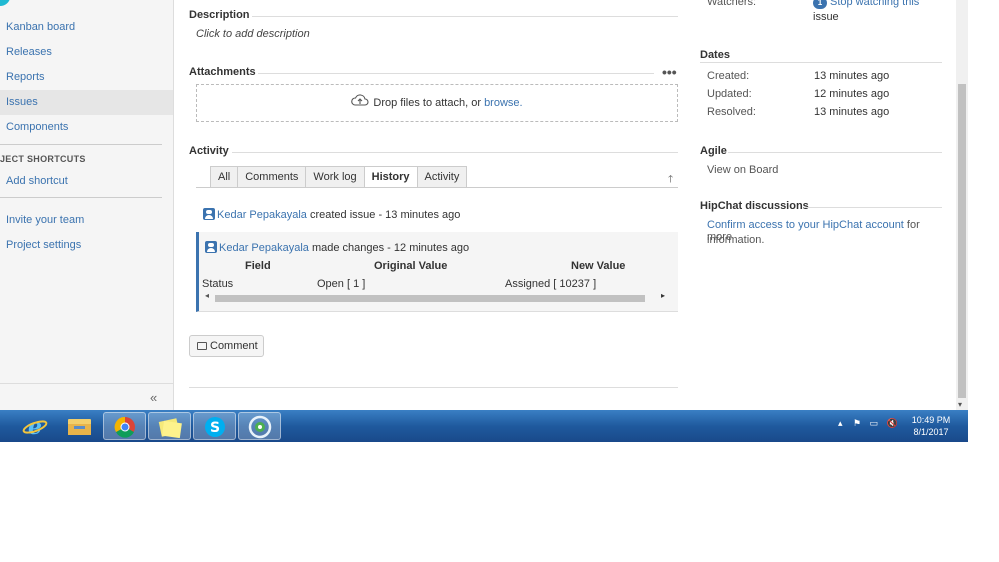 The width and height of the screenshot is (999, 562). Describe the element at coordinates (169, 426) in the screenshot. I see `sticky-notes-icon` at that location.